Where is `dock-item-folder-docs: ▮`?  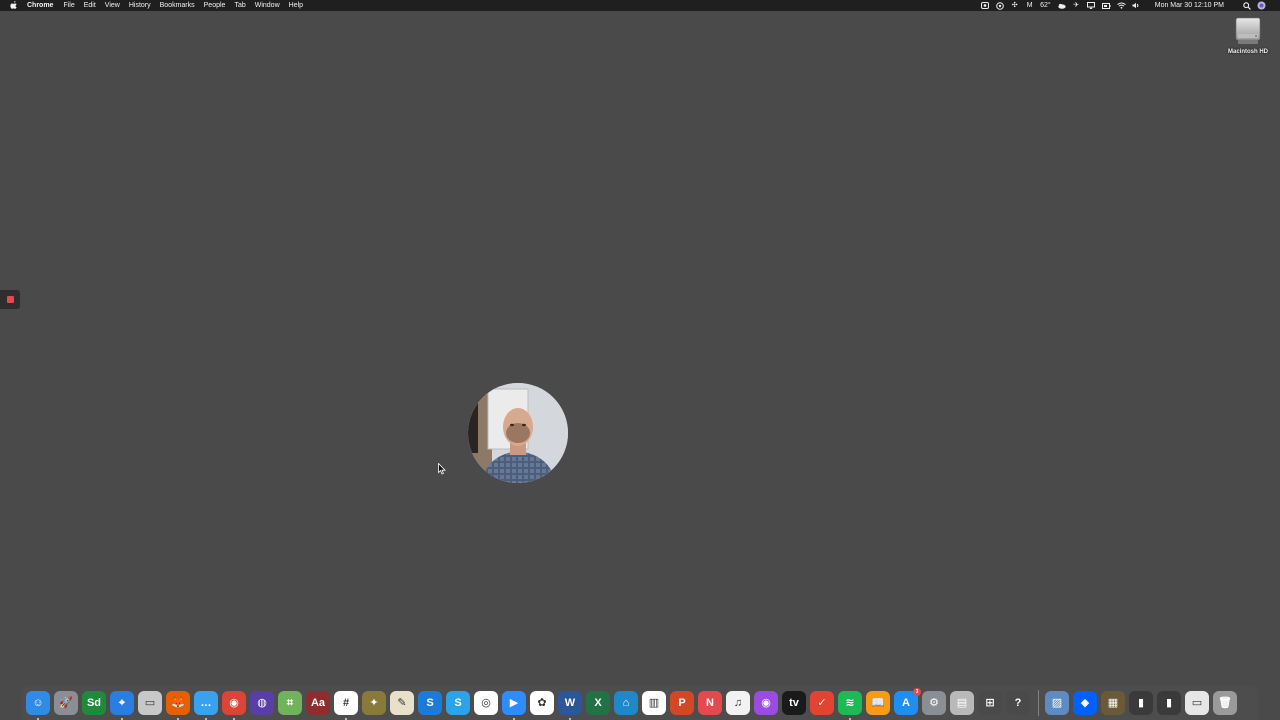 dock-item-folder-docs: ▮ is located at coordinates (1141, 703).